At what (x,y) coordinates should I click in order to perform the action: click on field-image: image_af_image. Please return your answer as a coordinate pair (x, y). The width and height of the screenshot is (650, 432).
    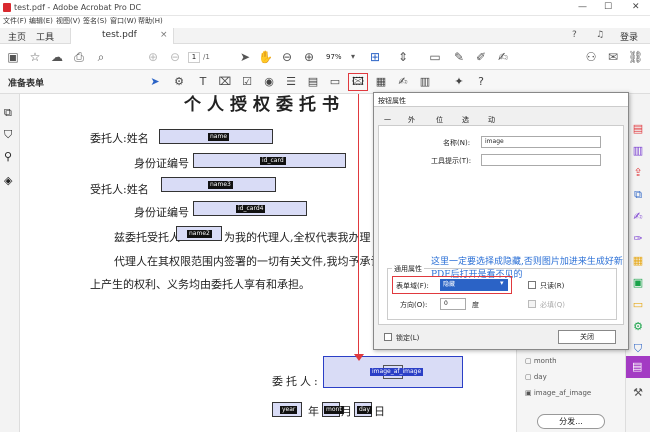
    Looking at the image, I should click on (393, 372).